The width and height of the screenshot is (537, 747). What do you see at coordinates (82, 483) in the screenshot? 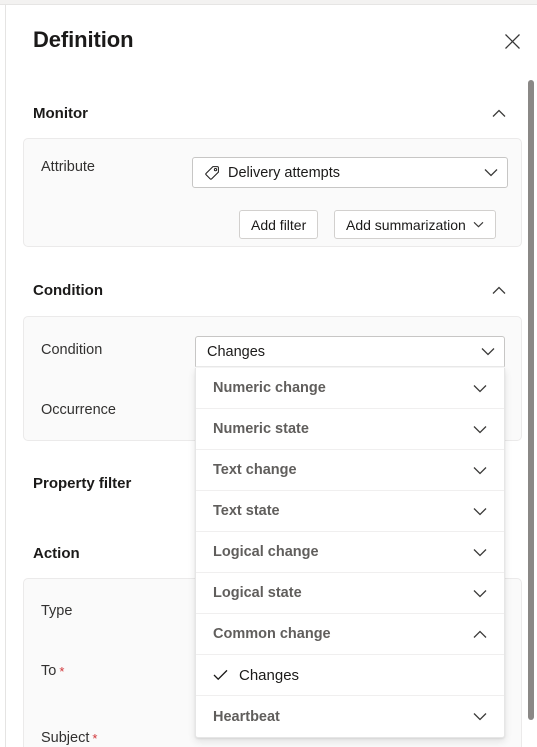
I see `section-title-property-filter: Property filter` at bounding box center [82, 483].